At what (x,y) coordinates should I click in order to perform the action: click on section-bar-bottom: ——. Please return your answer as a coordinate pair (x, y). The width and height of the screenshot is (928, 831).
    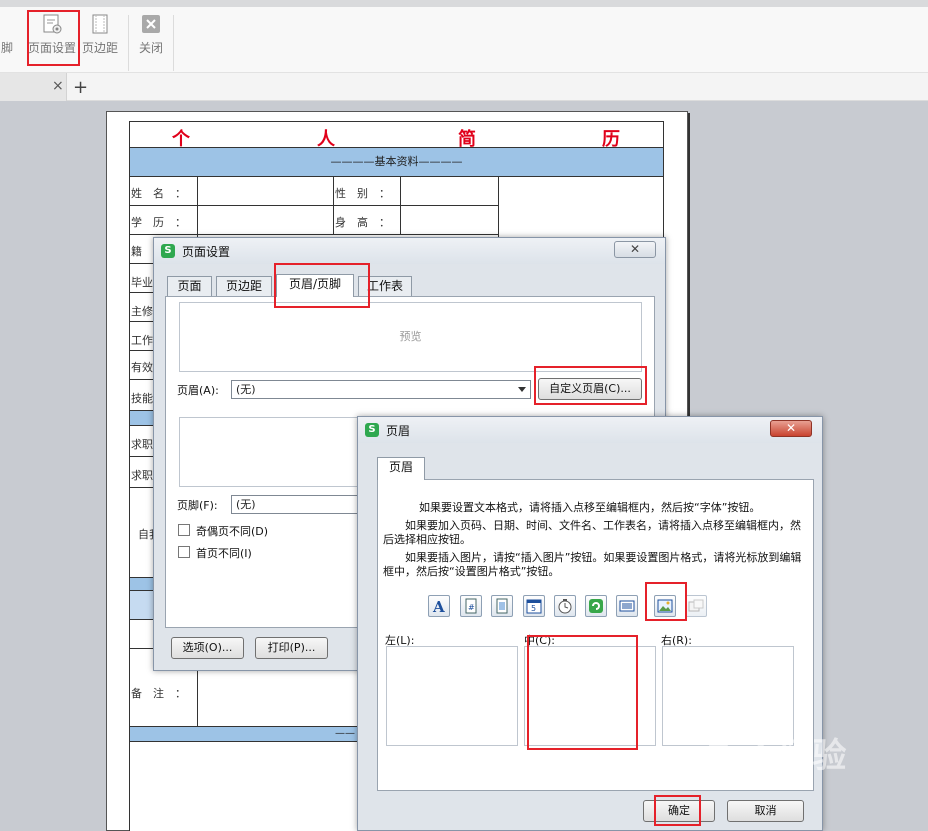
    Looking at the image, I should click on (244, 734).